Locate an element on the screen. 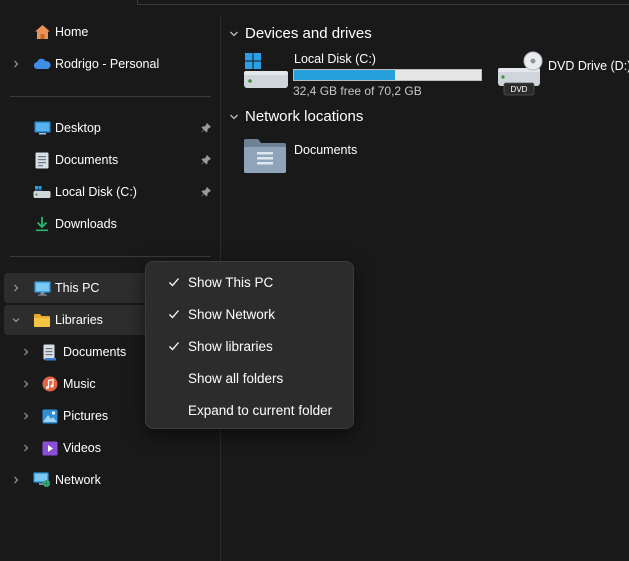  section-network-locations: Network locations is located at coordinates (295, 116).